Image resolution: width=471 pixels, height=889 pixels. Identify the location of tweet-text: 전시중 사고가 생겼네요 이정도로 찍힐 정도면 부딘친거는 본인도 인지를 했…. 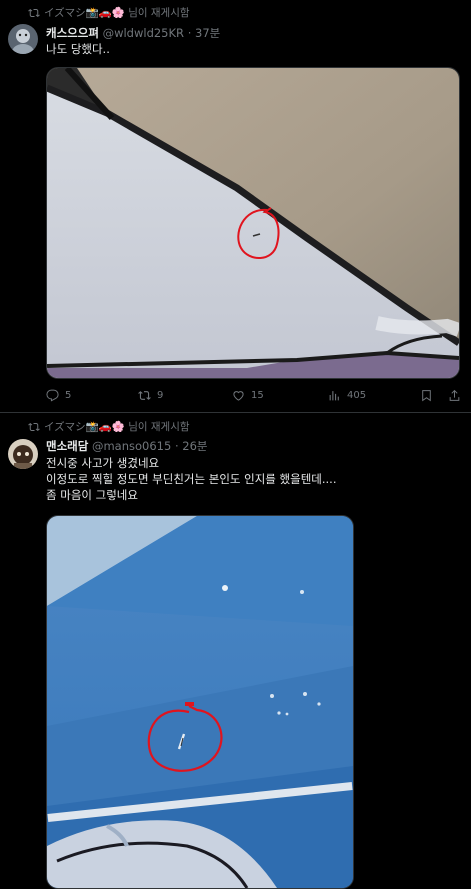
(191, 479).